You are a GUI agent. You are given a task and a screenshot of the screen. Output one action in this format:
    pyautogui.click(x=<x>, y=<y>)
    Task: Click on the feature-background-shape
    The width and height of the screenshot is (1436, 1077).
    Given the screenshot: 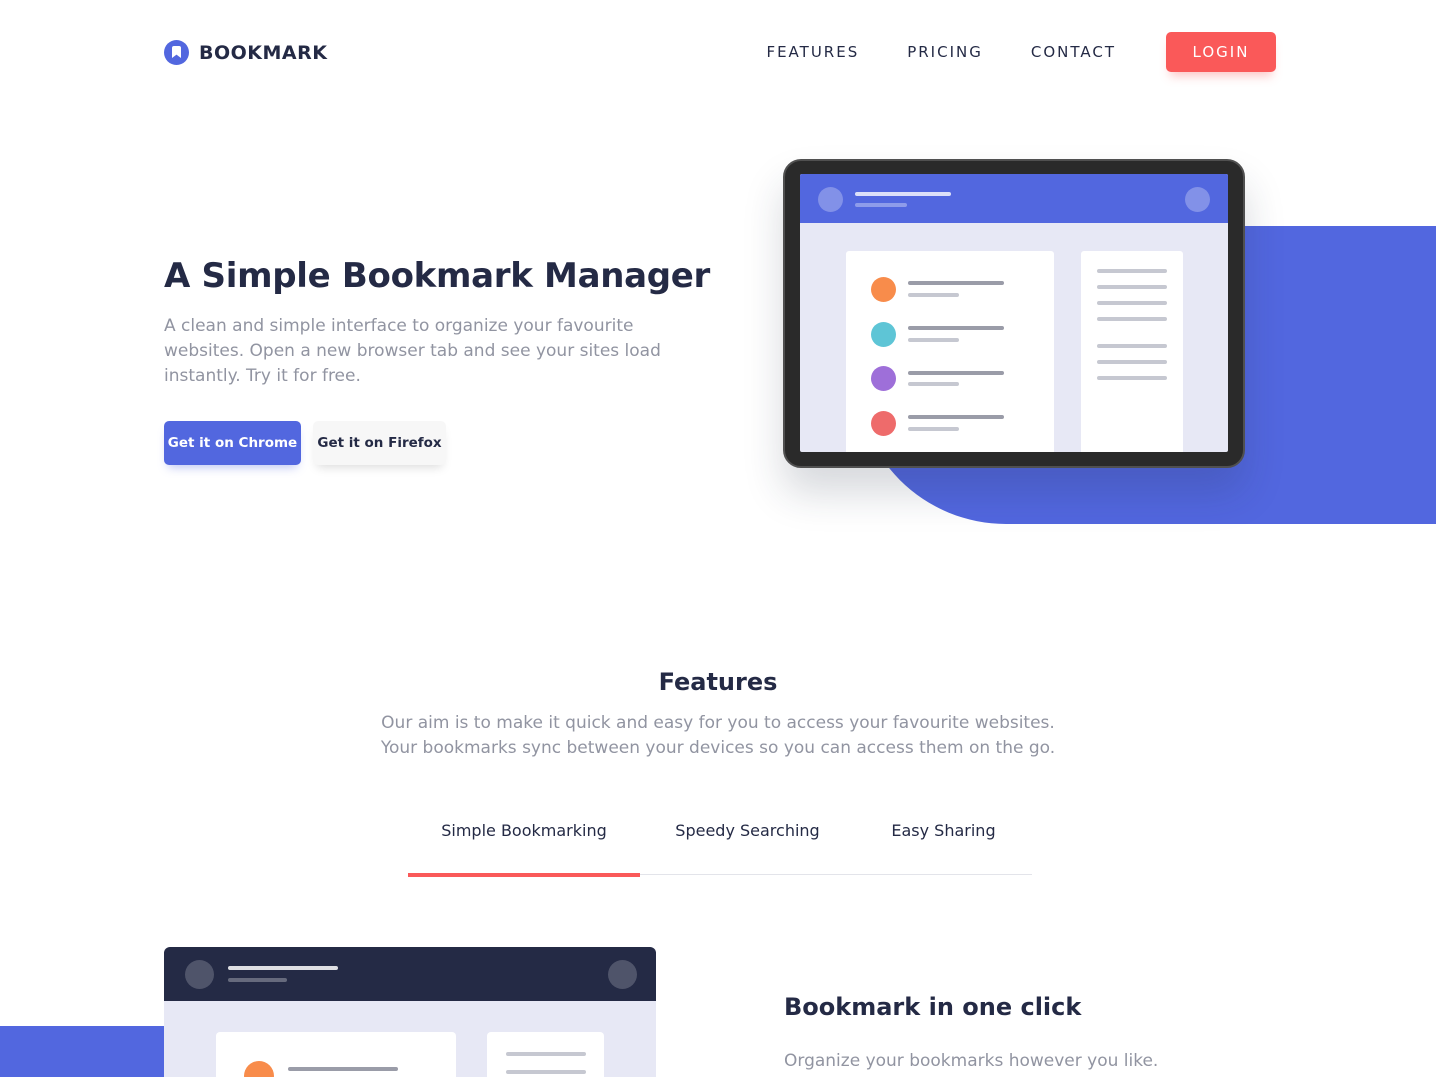 What is the action you would take?
    pyautogui.click(x=85, y=1051)
    